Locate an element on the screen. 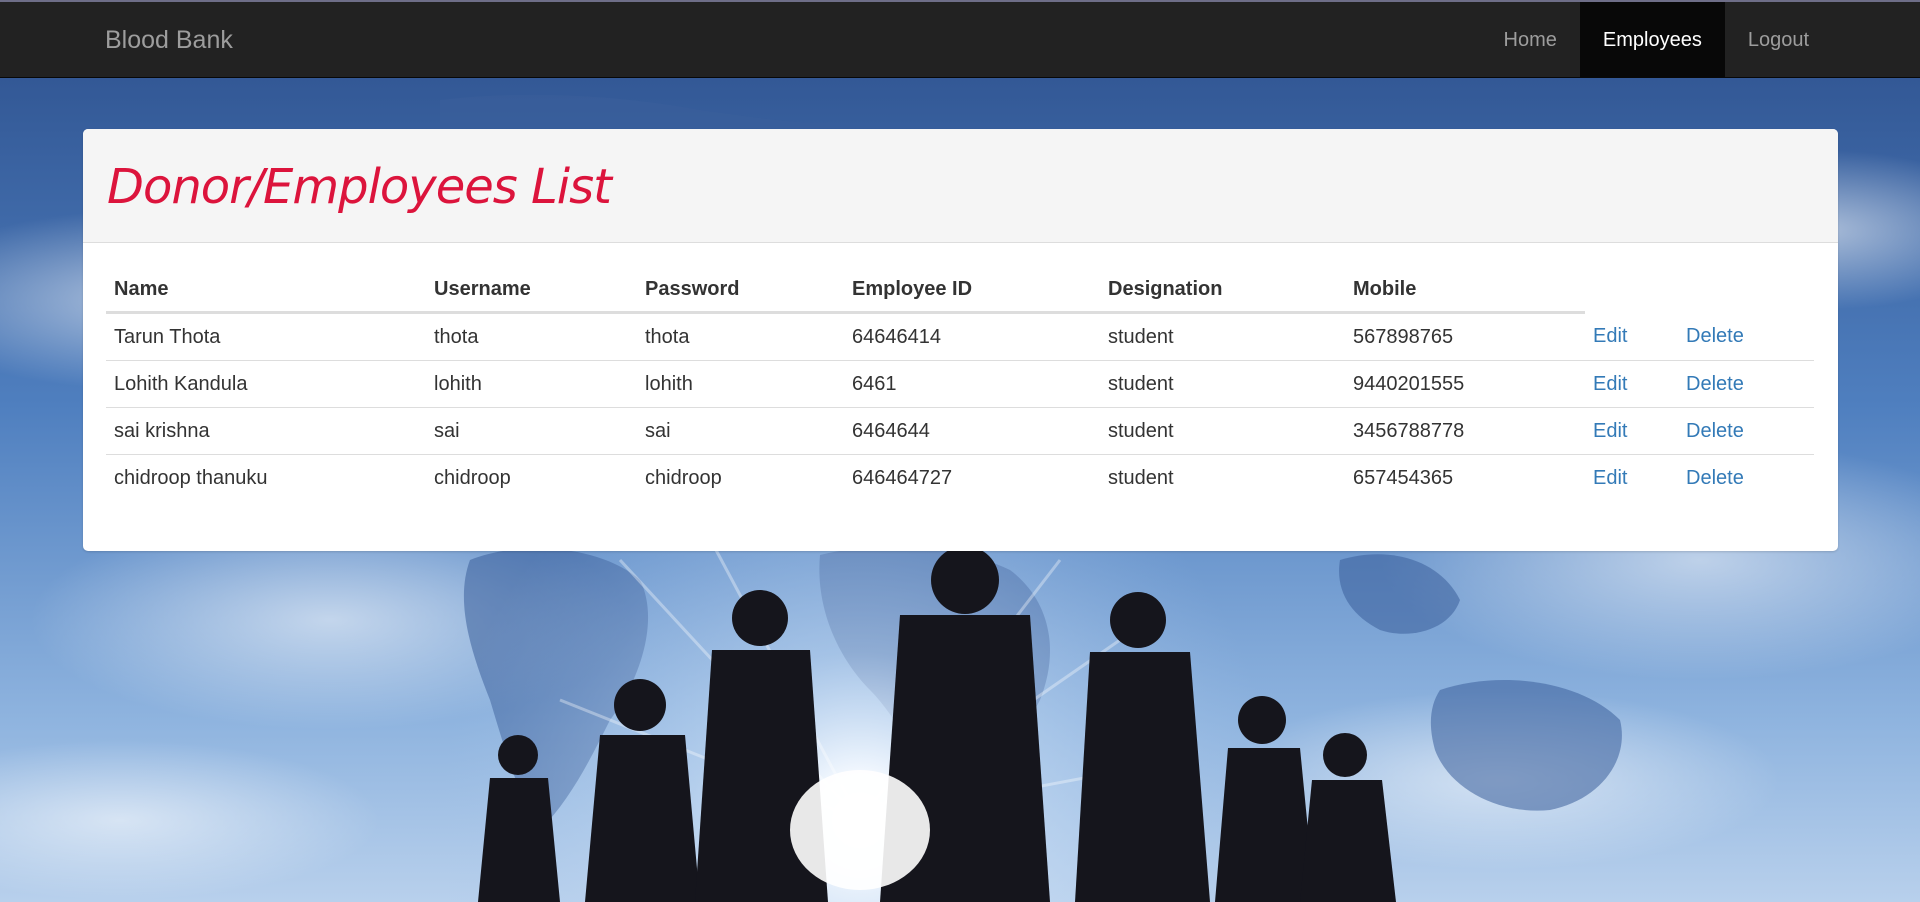 Image resolution: width=1920 pixels, height=902 pixels. cell-name: Tarun Thota is located at coordinates (266, 336).